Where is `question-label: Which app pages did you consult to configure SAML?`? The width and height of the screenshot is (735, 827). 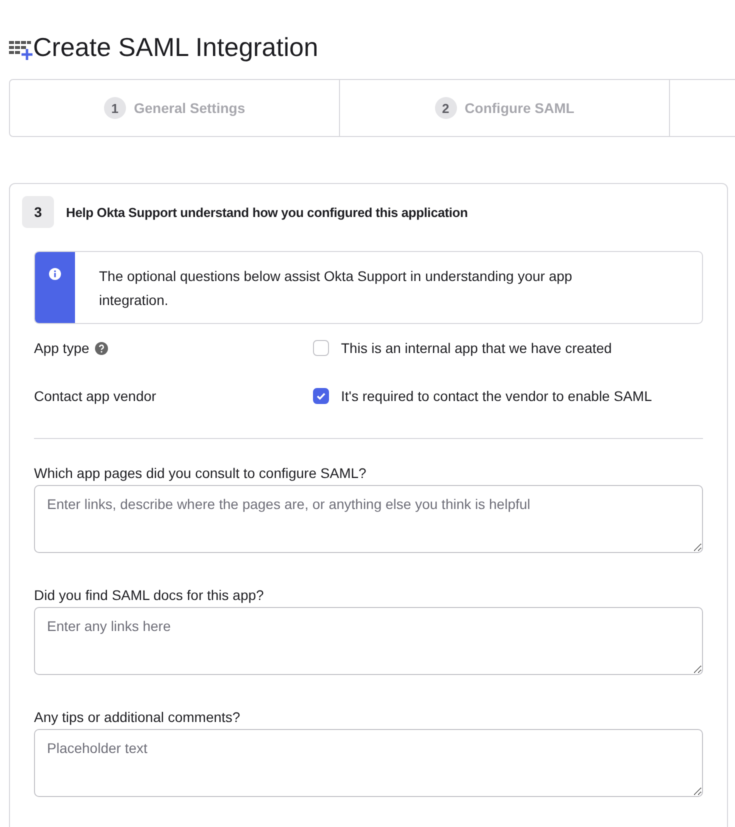 question-label: Which app pages did you consult to configure SAML? is located at coordinates (201, 473).